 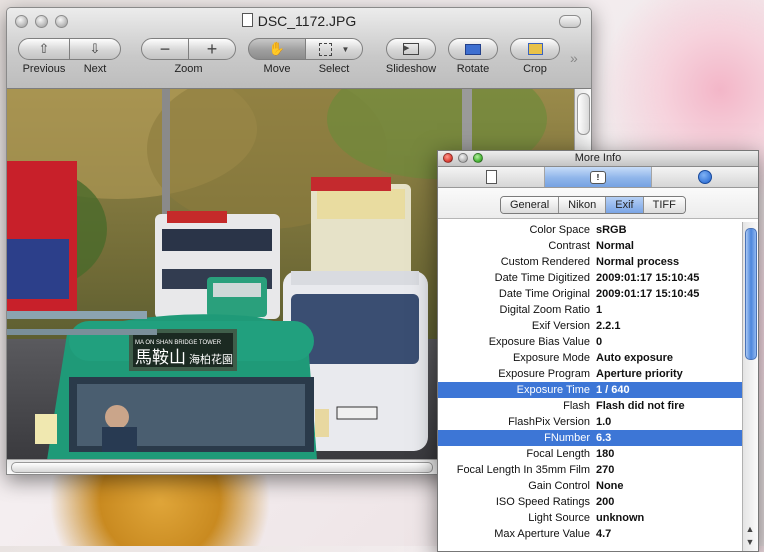 What do you see at coordinates (334, 69) in the screenshot?
I see `select-label: Select` at bounding box center [334, 69].